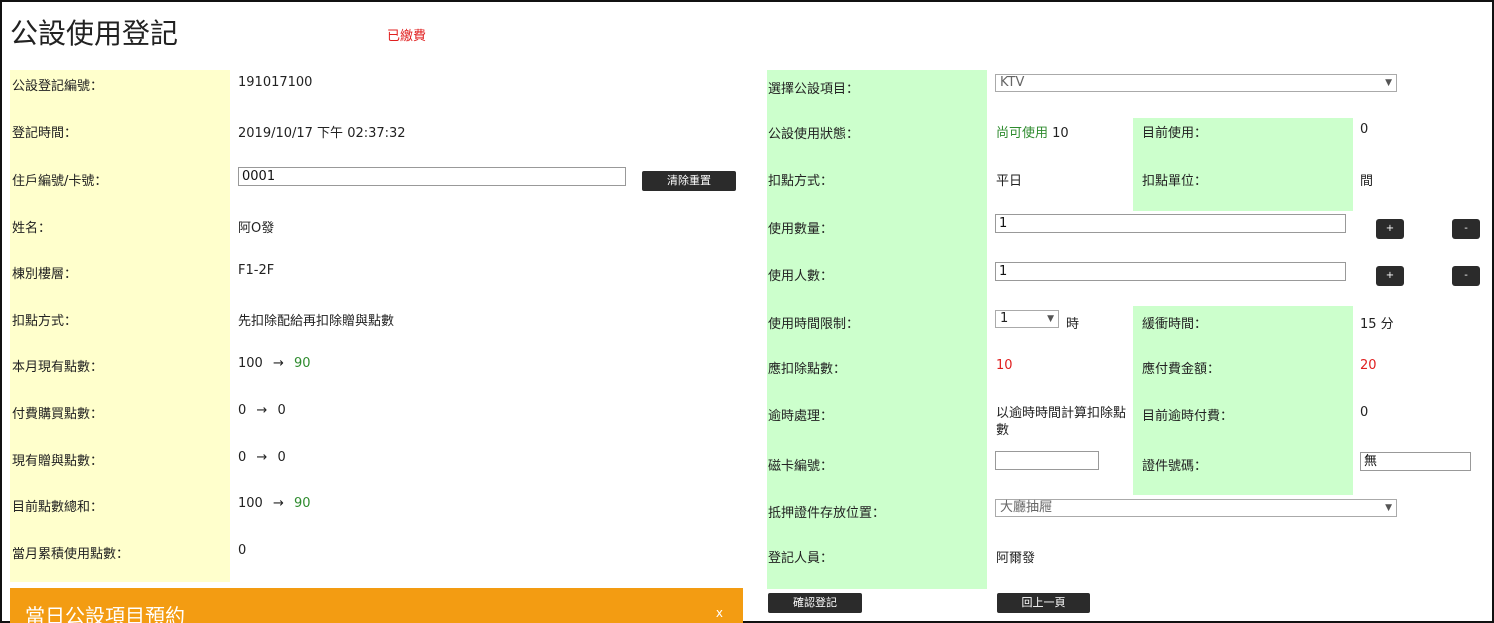 Image resolution: width=1494 pixels, height=623 pixels. I want to click on label-time-limit: 使用時間限制：, so click(814, 324).